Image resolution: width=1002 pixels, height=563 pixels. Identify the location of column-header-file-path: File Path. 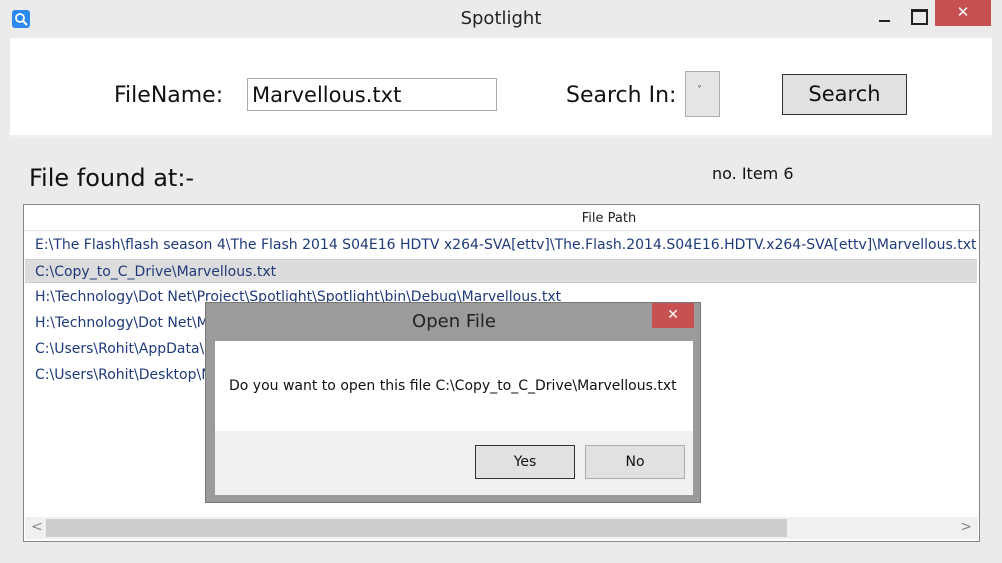
(501, 218).